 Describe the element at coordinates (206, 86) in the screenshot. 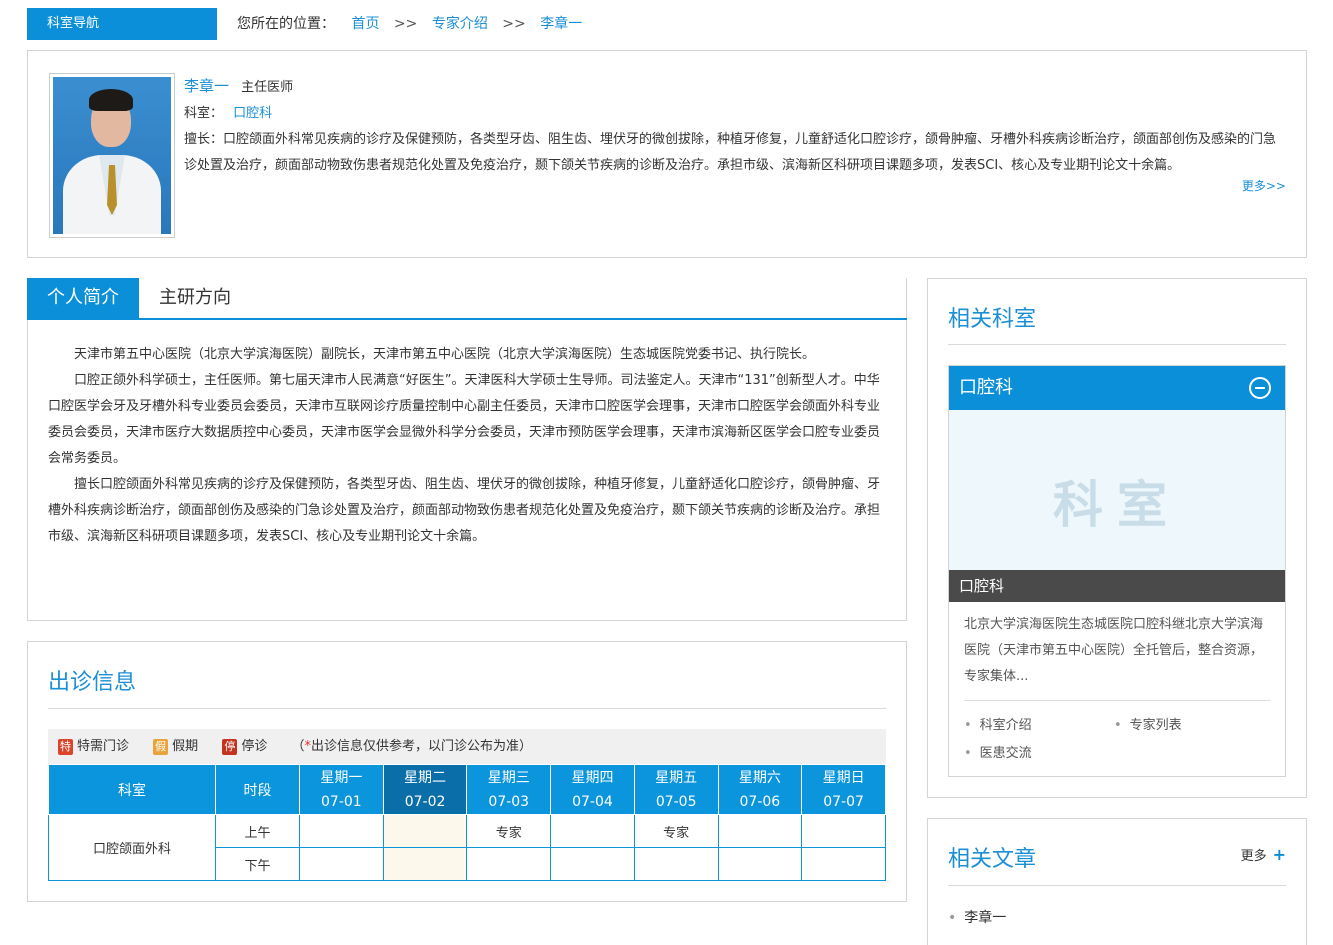

I see `doctor-name: 李章一` at that location.